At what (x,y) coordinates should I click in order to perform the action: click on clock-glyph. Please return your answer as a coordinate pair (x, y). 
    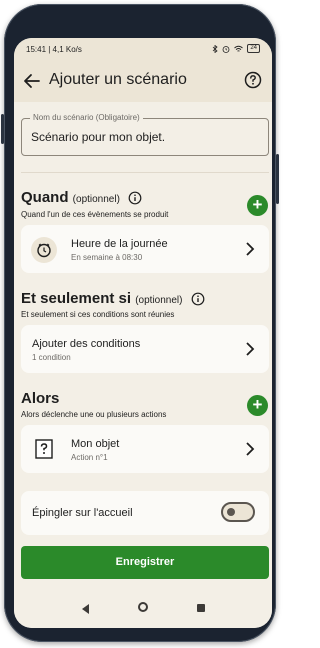
    Looking at the image, I should click on (44, 250).